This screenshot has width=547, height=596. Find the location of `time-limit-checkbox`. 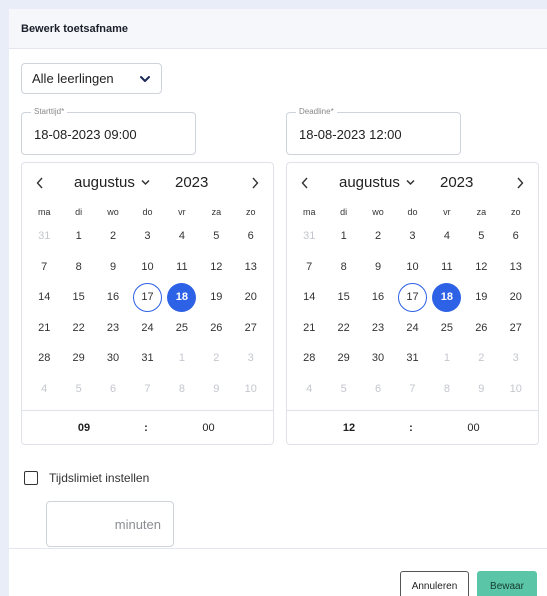

time-limit-checkbox is located at coordinates (31, 478).